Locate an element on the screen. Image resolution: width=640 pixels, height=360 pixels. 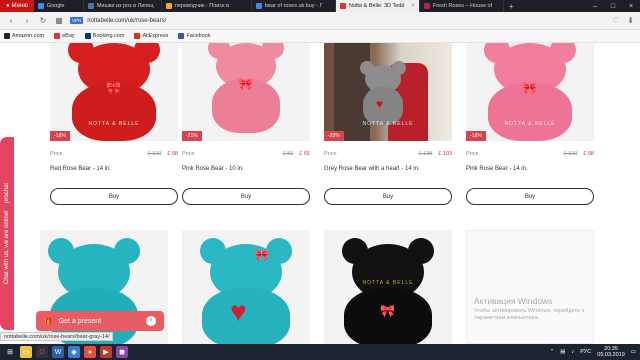
download-icon: ⬇ is located at coordinates (630, 20).